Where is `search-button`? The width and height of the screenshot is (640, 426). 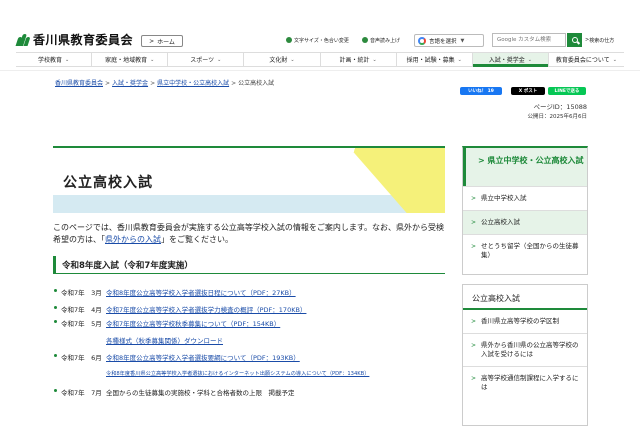 search-button is located at coordinates (574, 40).